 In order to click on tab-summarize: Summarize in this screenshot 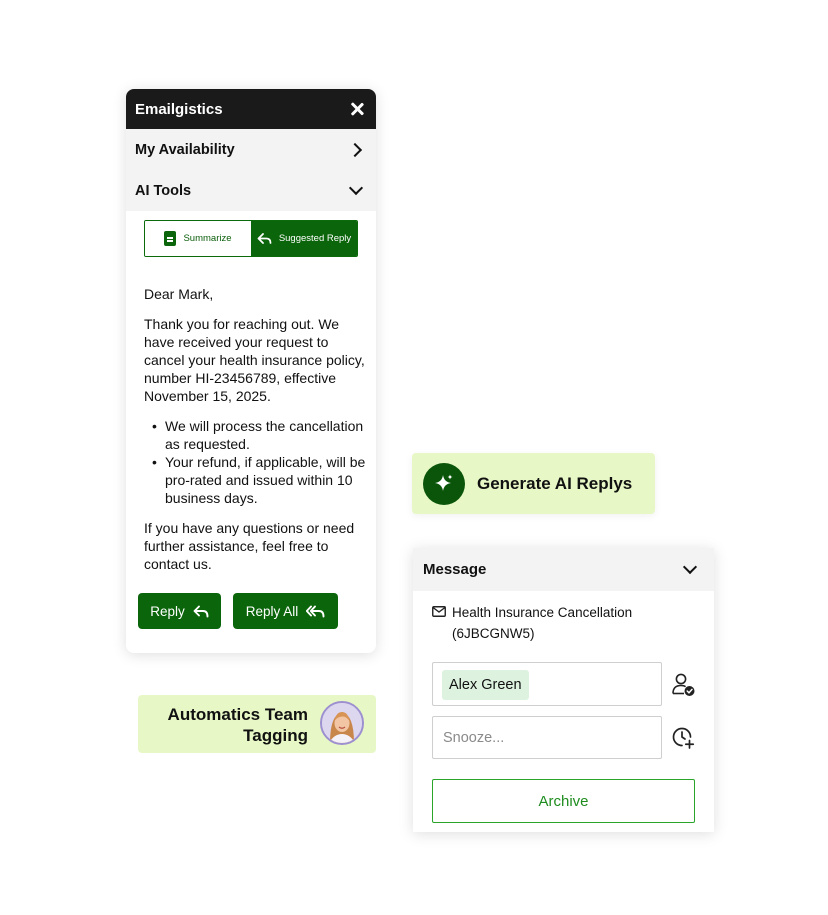, I will do `click(198, 238)`.